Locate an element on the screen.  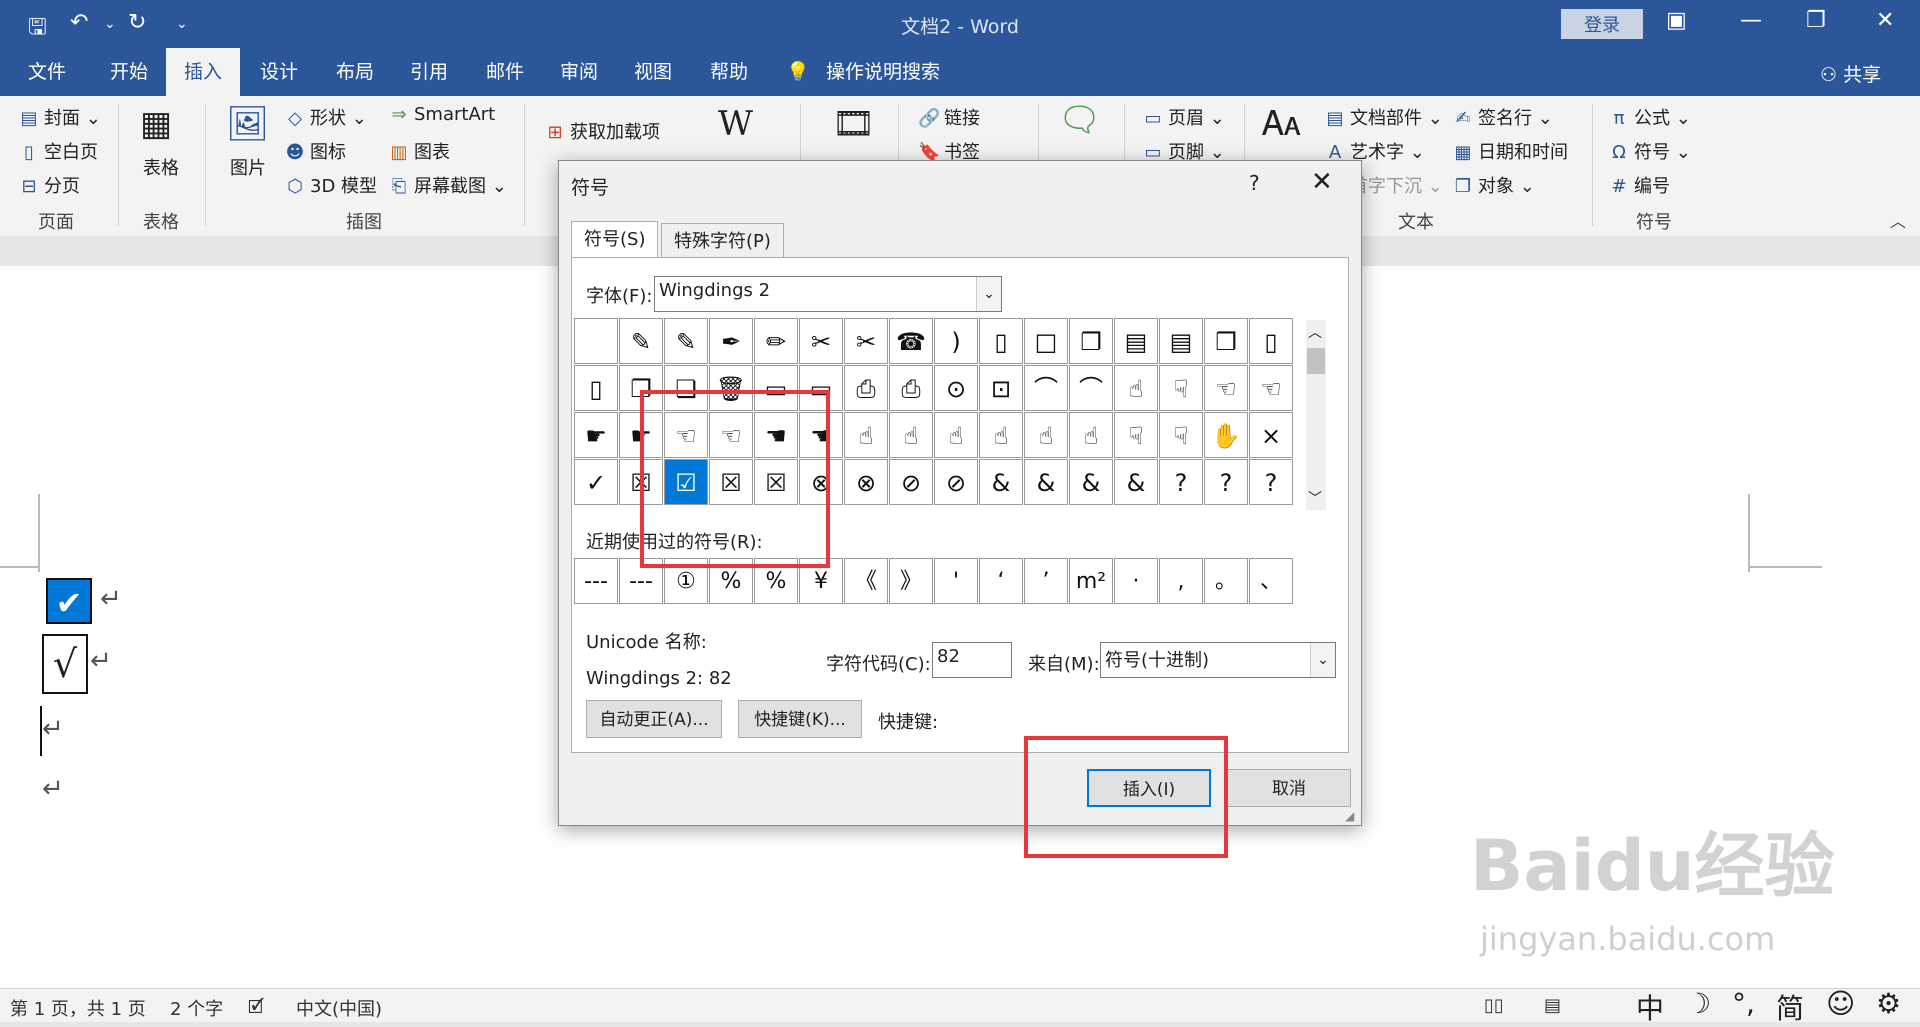
symbol-cell: ▯ is located at coordinates (1001, 341).